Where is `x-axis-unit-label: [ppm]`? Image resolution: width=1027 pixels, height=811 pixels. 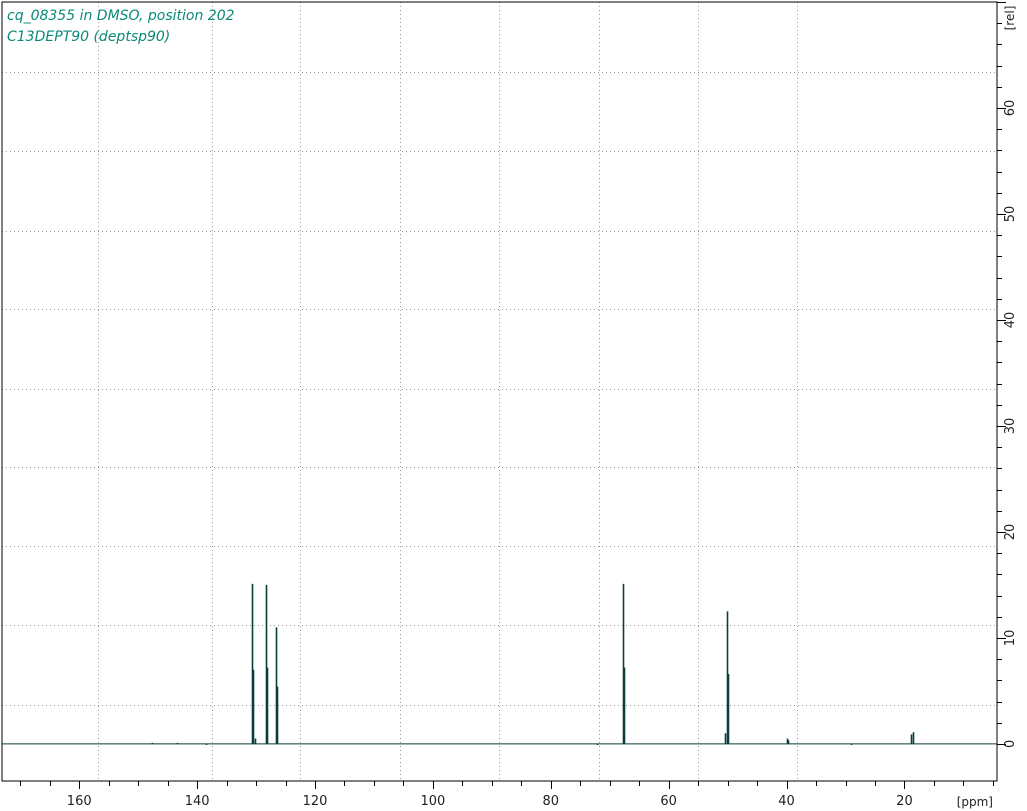
x-axis-unit-label: [ppm] is located at coordinates (975, 802).